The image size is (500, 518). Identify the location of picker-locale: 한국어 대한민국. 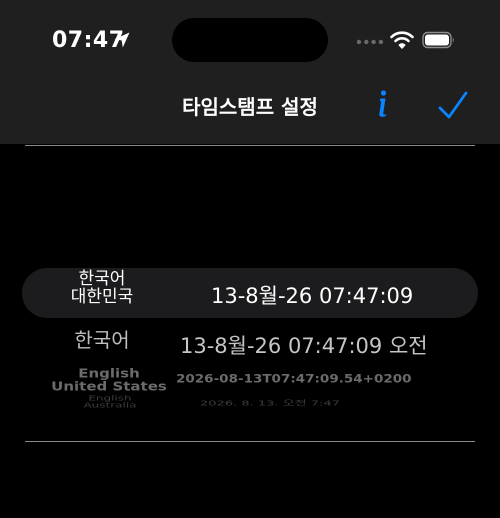
(102, 288).